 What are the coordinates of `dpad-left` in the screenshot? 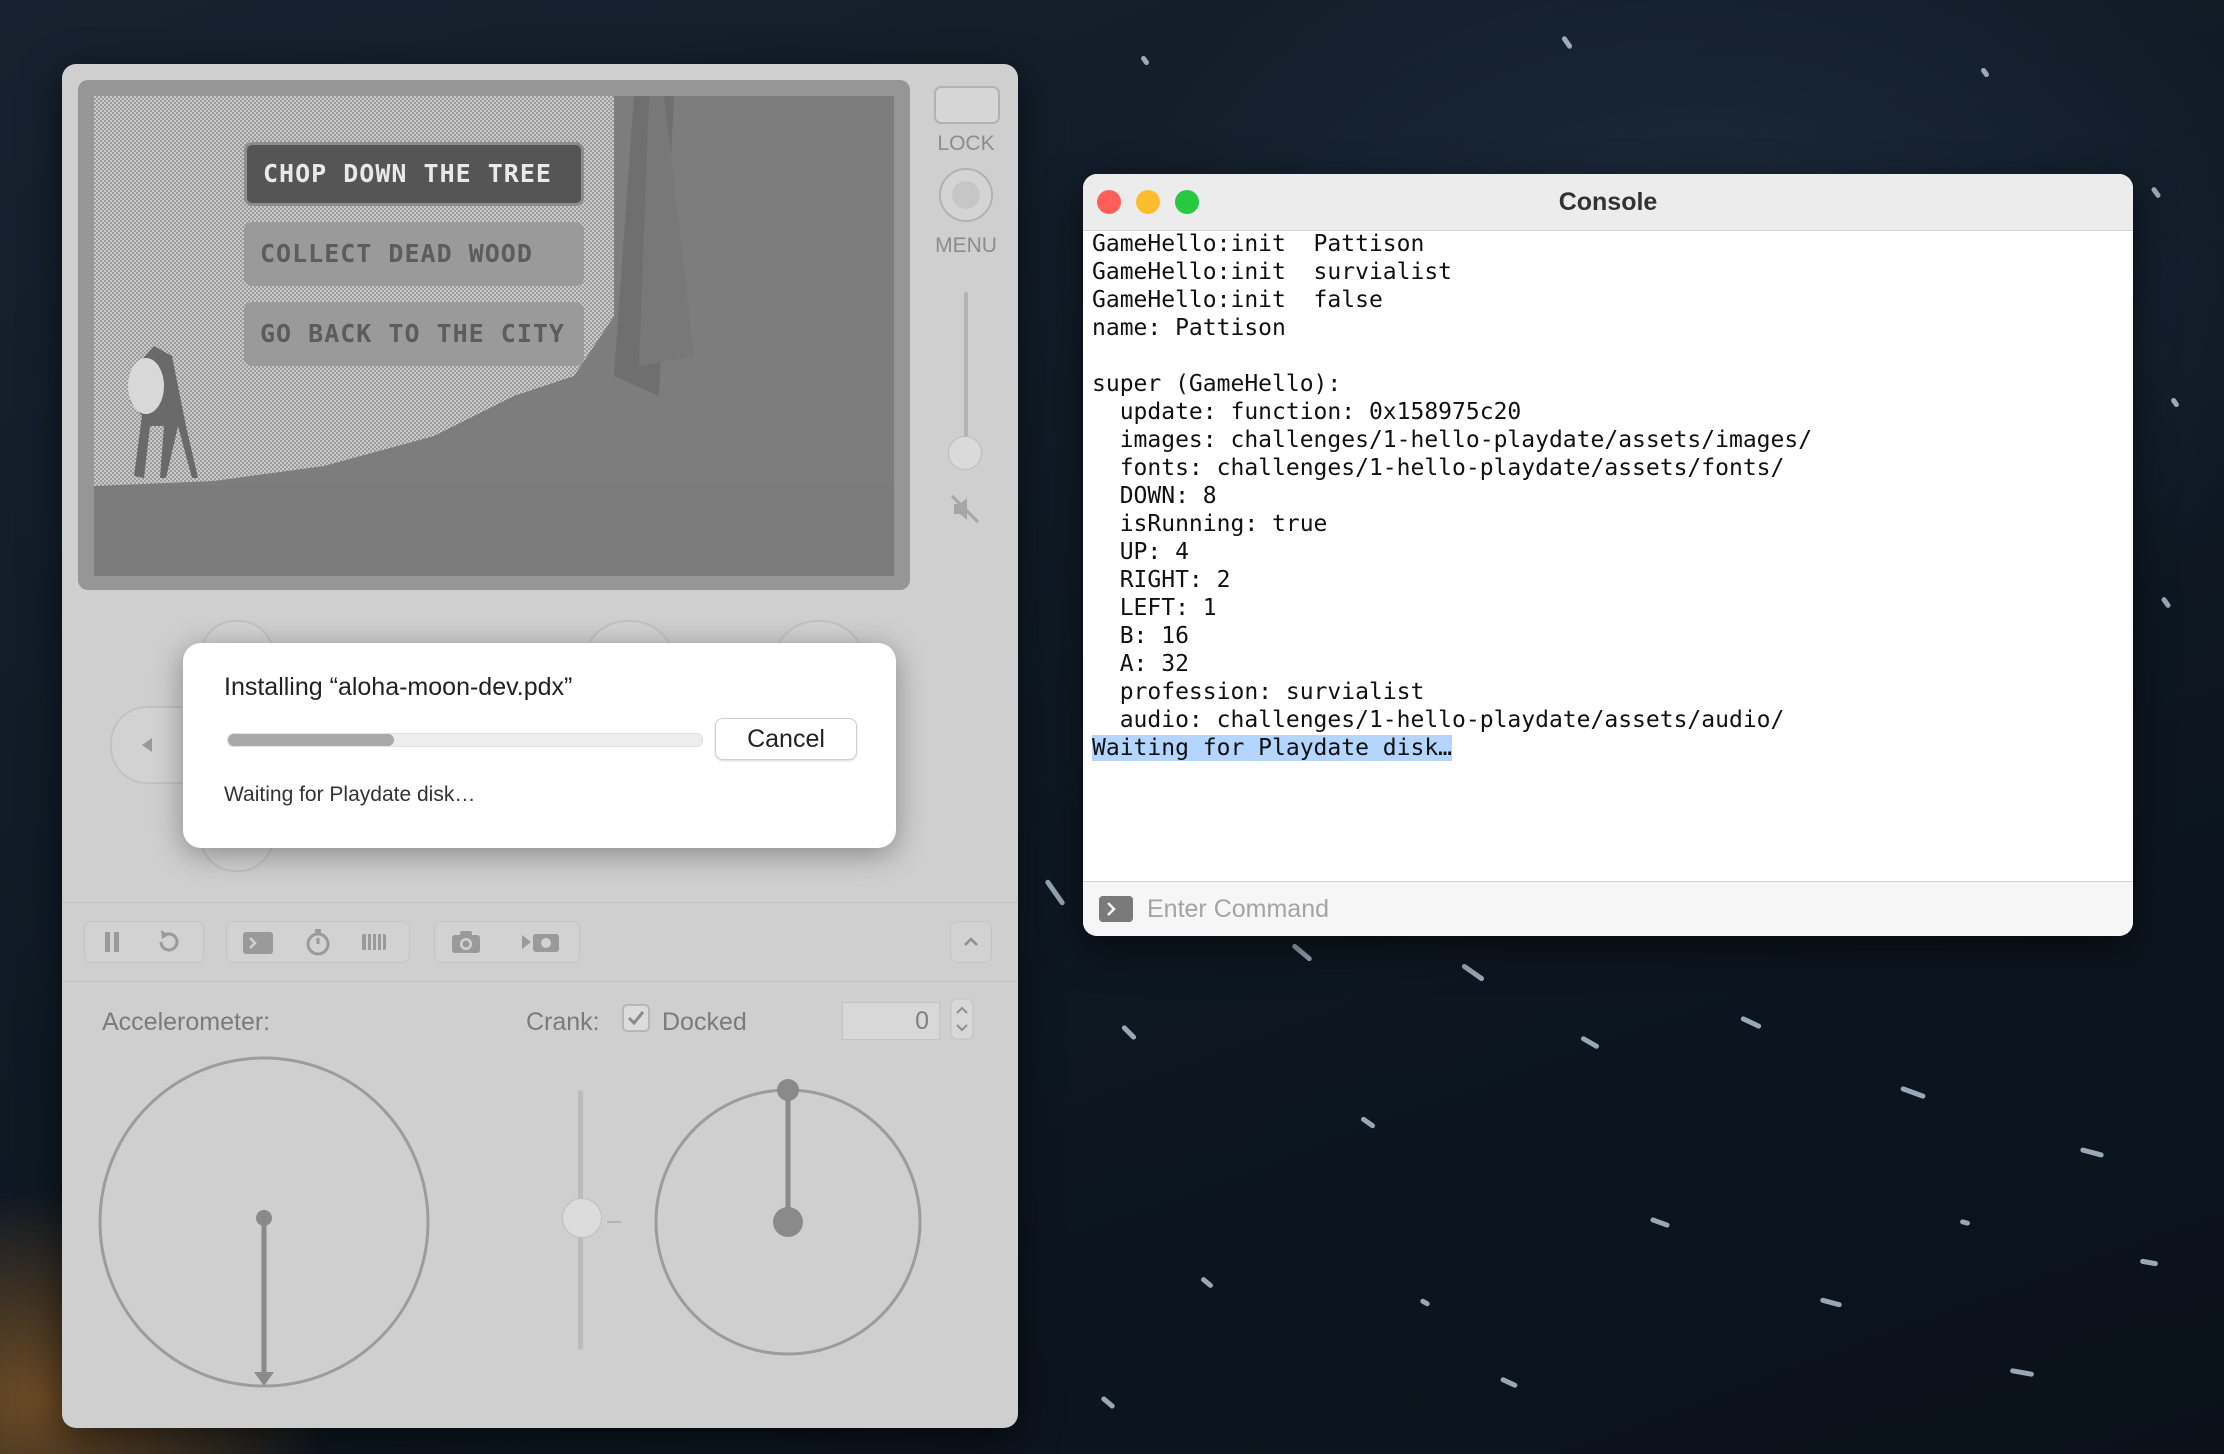 It's located at (146, 745).